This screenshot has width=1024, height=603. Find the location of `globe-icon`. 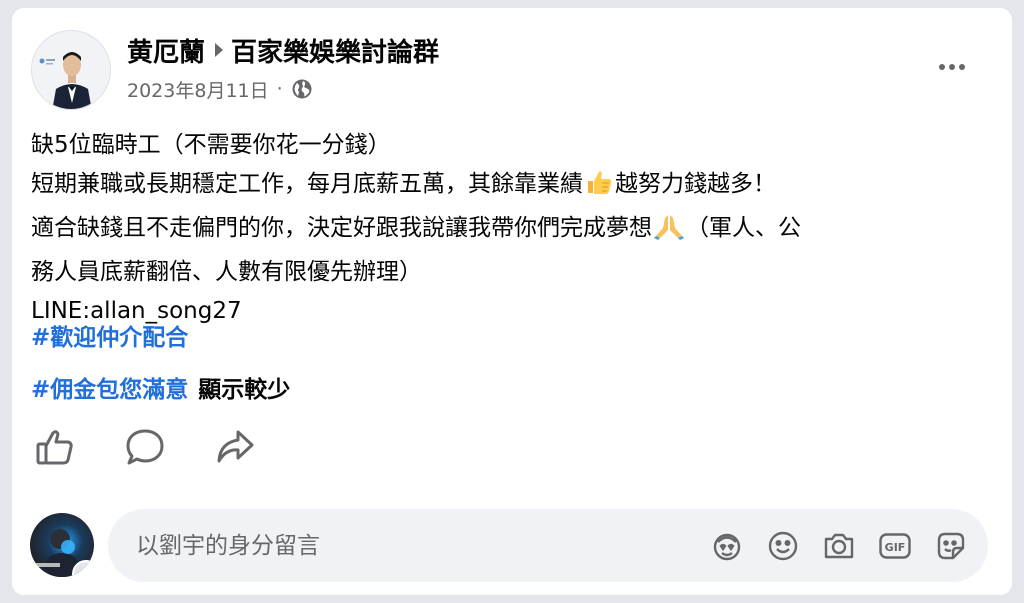

globe-icon is located at coordinates (302, 89).